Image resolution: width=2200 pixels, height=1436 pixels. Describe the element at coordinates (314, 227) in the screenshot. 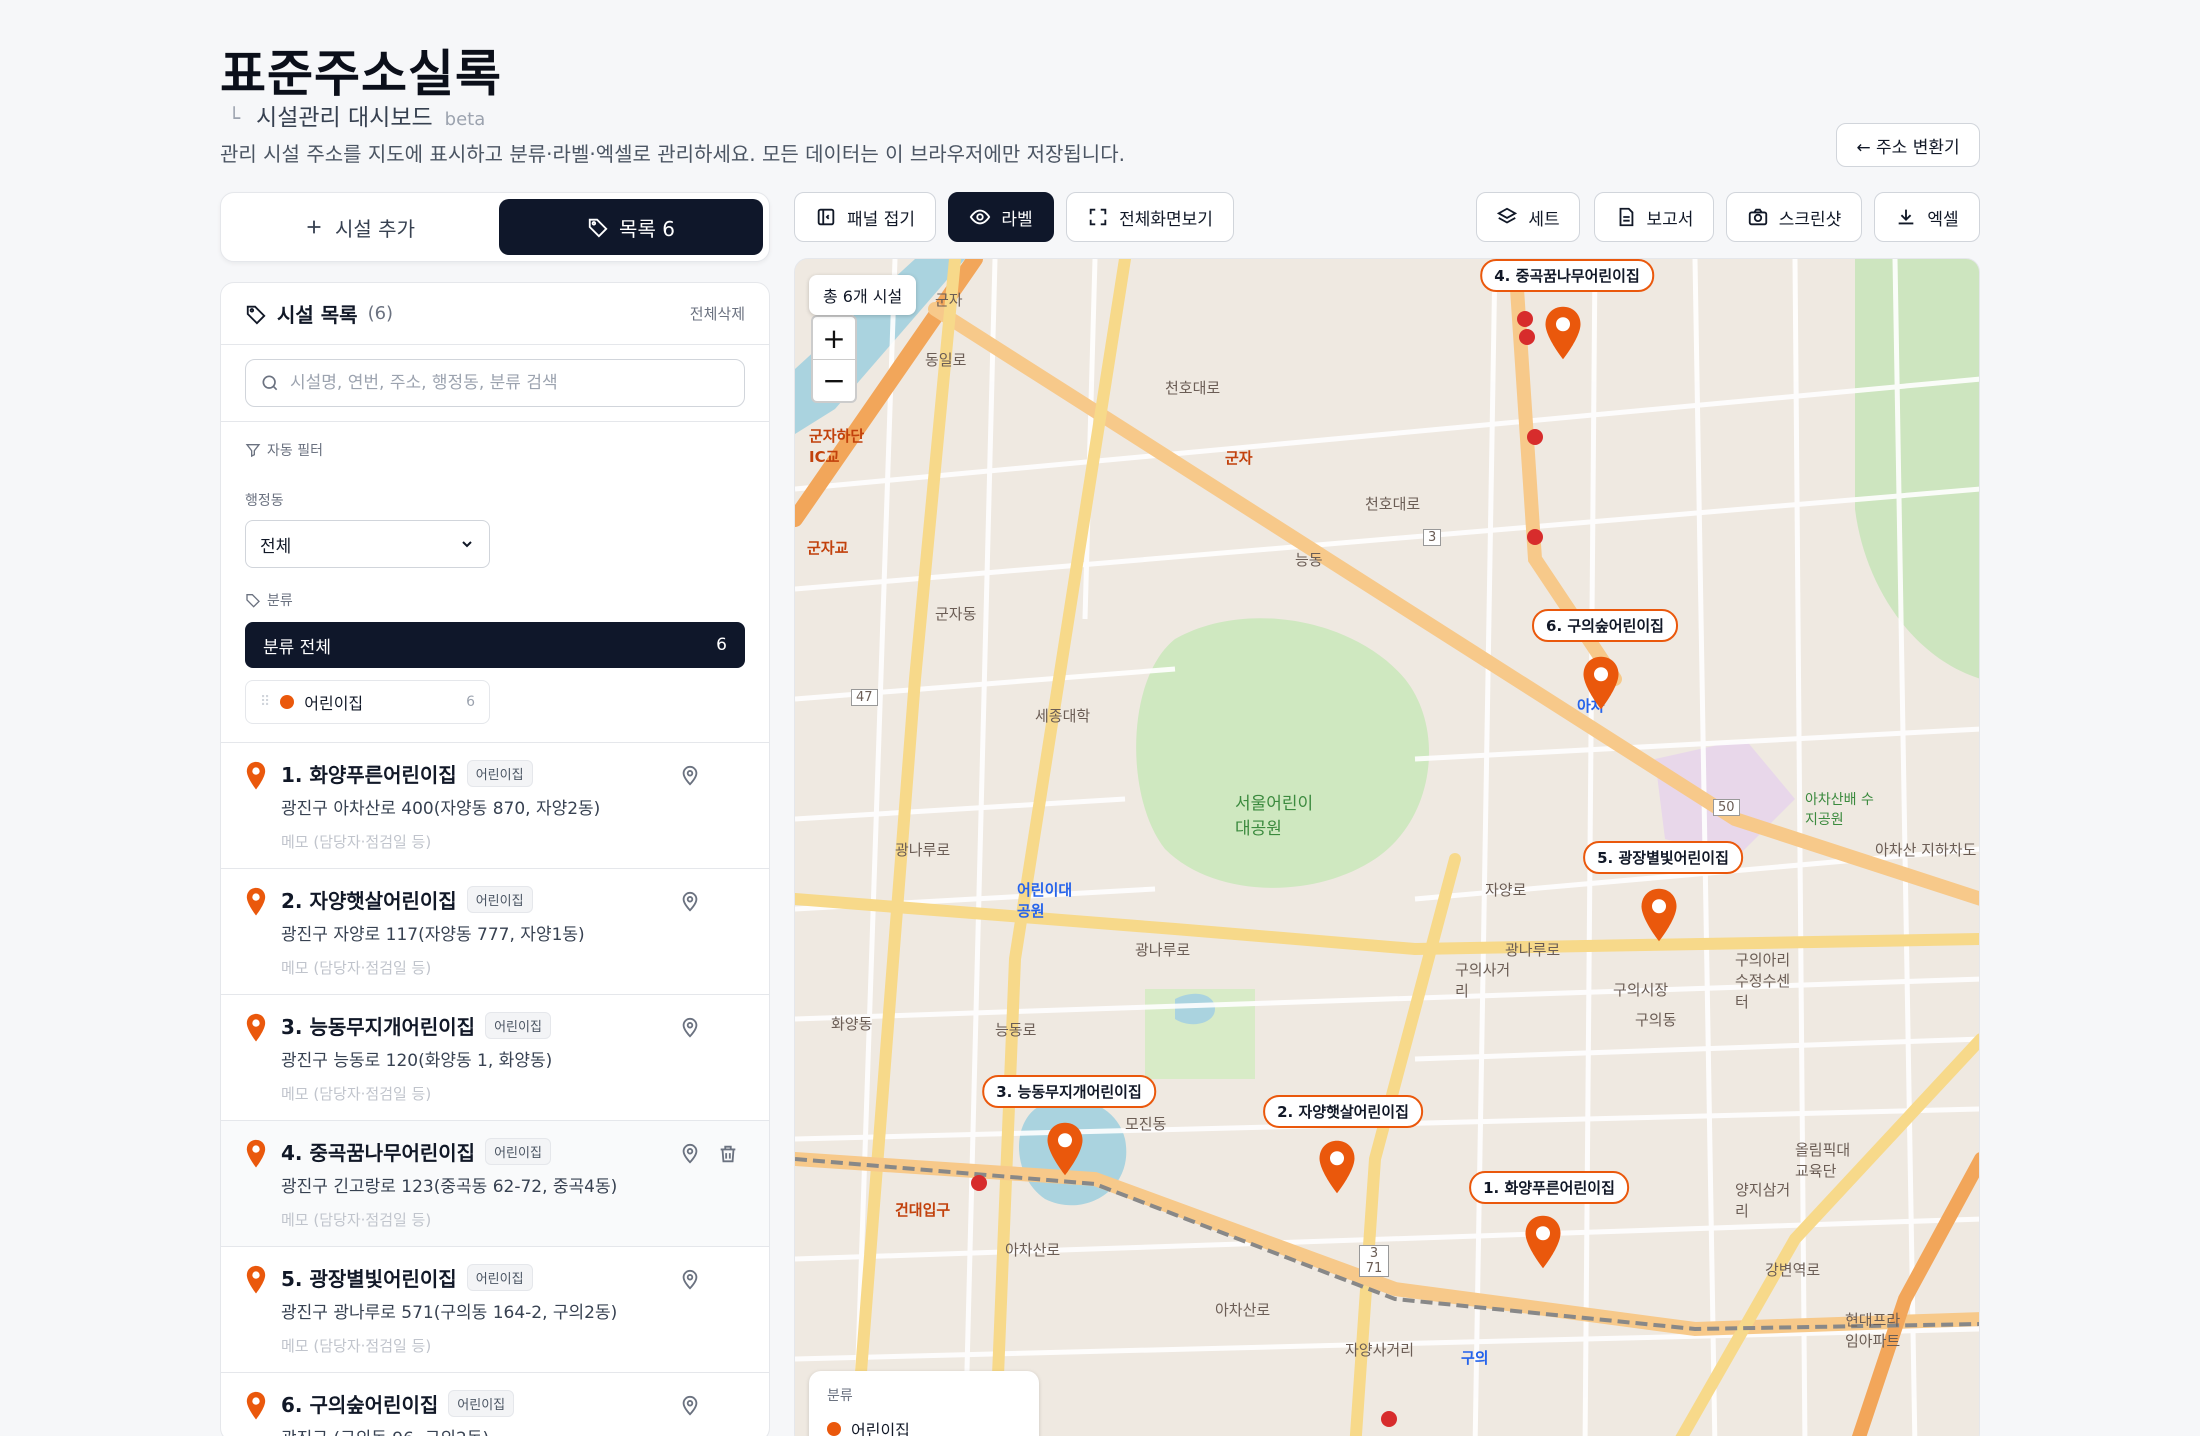

I see `plus-icon` at that location.